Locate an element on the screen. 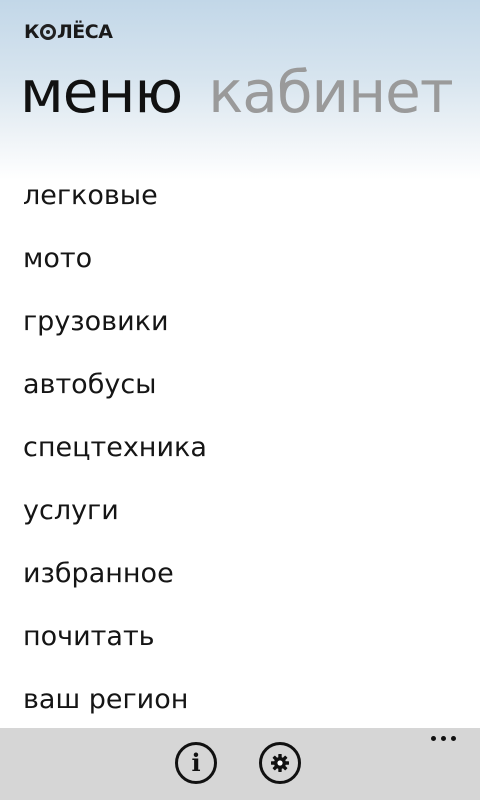 Image resolution: width=480 pixels, height=800 pixels. menu-item-special-machinery: спецтехника is located at coordinates (115, 447).